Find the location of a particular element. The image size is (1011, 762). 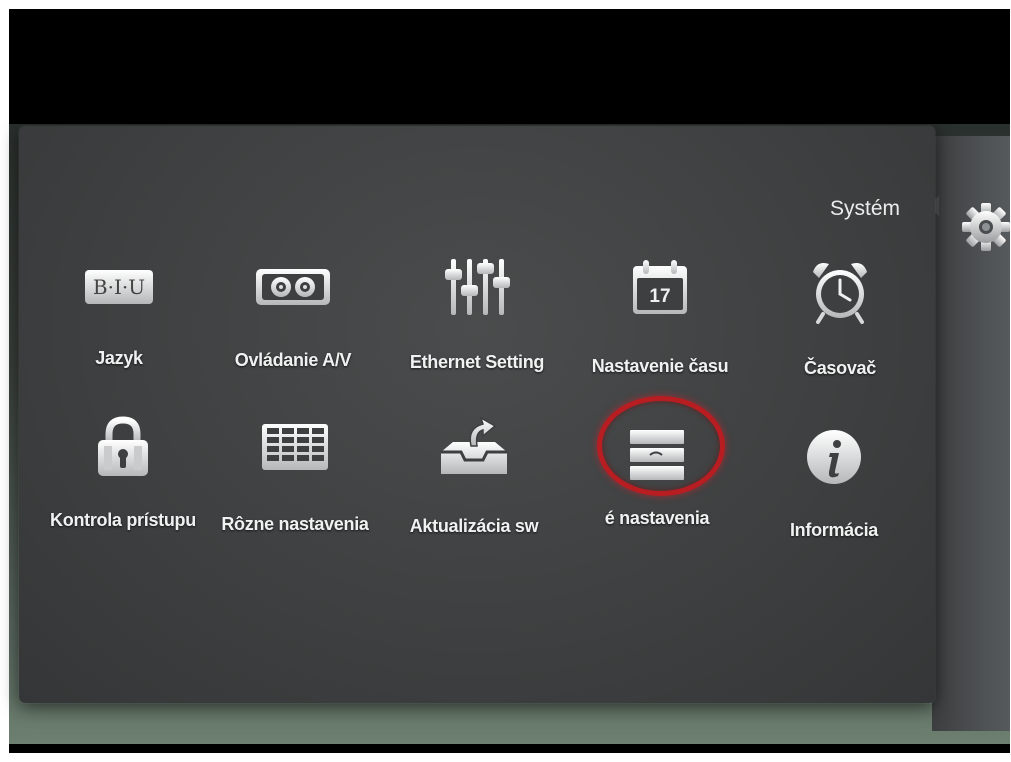

calendar-day: 17 is located at coordinates (659, 296).